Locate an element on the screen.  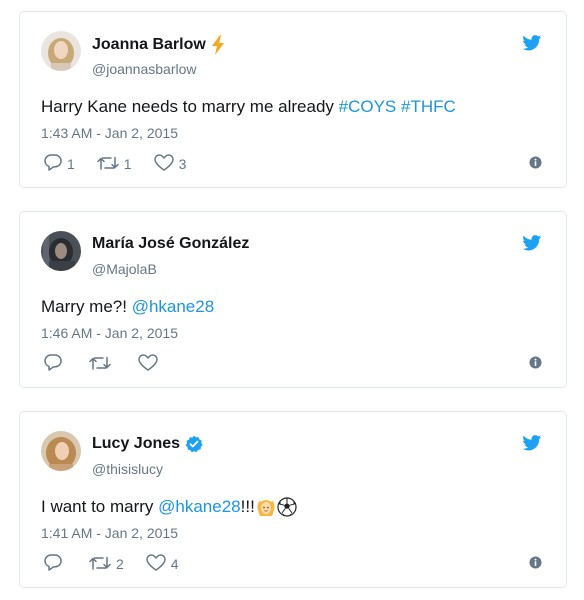
tweet-text-plain: Marry me?! is located at coordinates (86, 306).